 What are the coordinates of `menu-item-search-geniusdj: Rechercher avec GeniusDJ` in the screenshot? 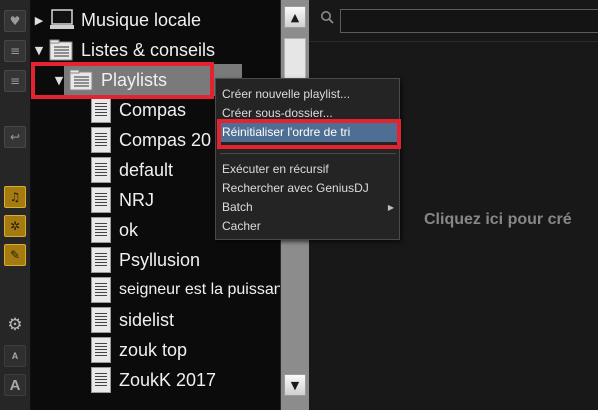 It's located at (307, 188).